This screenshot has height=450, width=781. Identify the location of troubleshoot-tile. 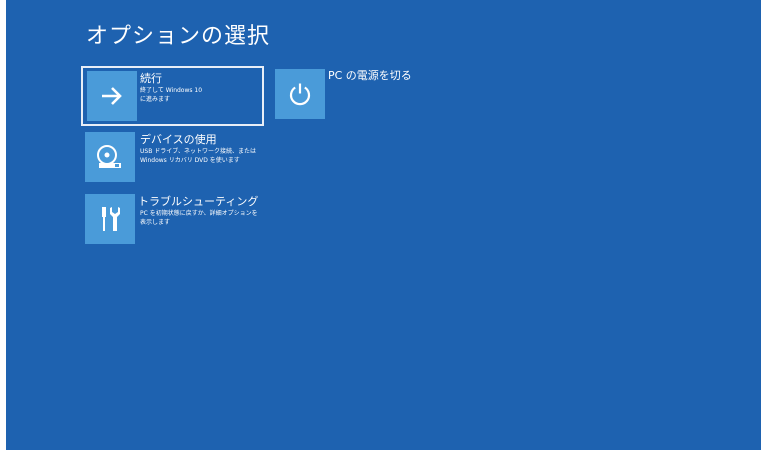
(110, 219).